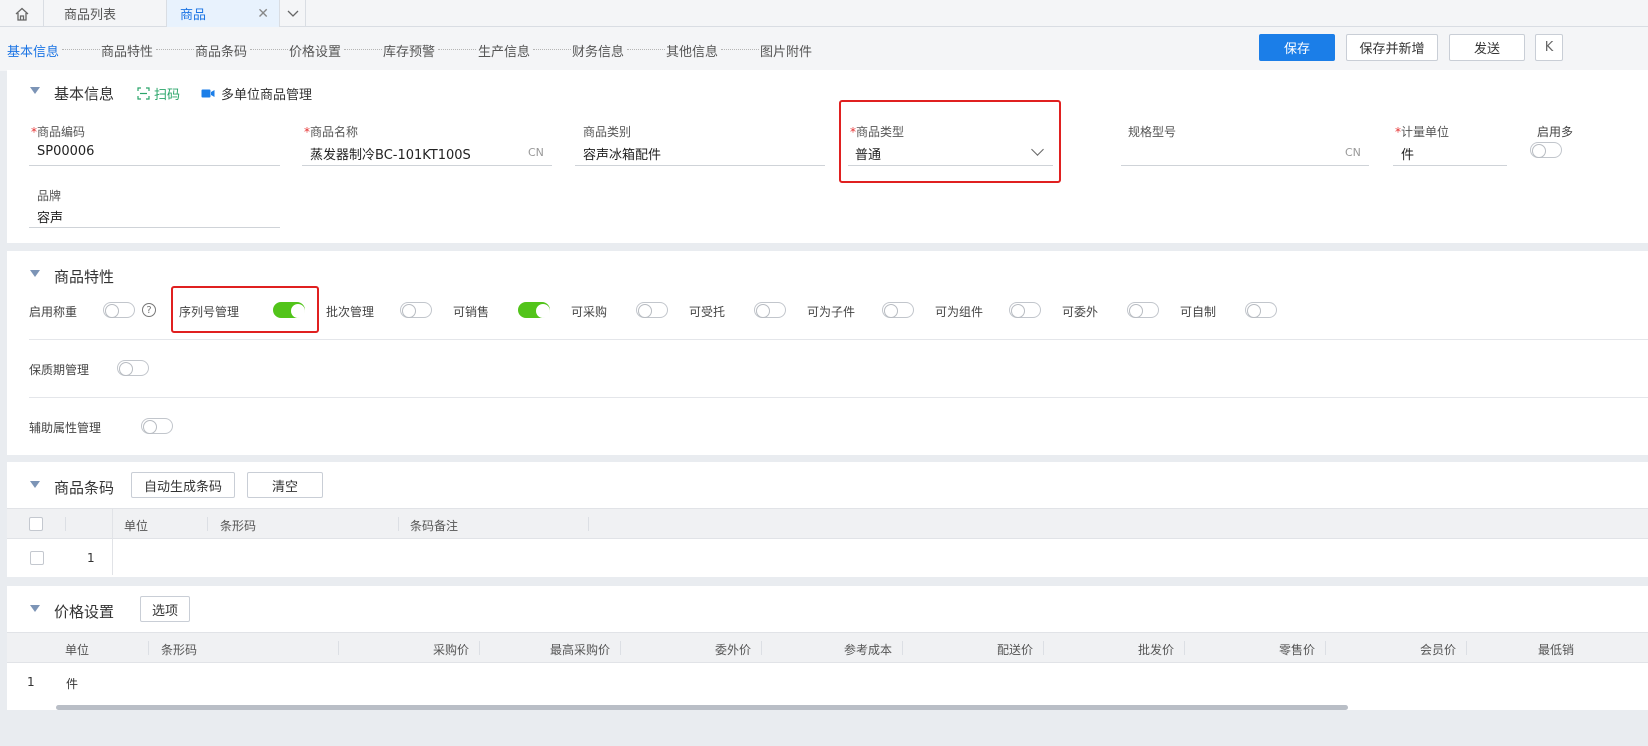 Image resolution: width=1648 pixels, height=746 pixels. I want to click on self-made-toggle, so click(1261, 310).